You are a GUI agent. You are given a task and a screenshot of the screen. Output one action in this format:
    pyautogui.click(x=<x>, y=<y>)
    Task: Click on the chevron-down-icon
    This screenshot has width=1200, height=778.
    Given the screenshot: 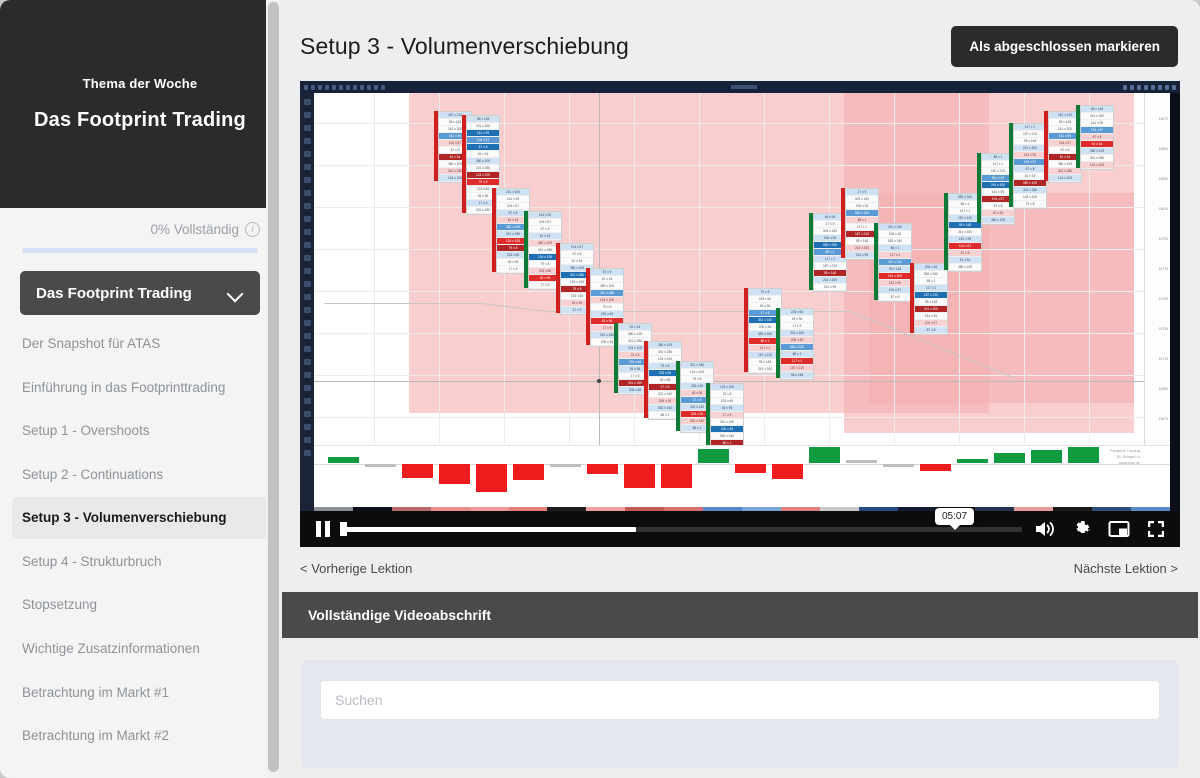 What is the action you would take?
    pyautogui.click(x=236, y=293)
    